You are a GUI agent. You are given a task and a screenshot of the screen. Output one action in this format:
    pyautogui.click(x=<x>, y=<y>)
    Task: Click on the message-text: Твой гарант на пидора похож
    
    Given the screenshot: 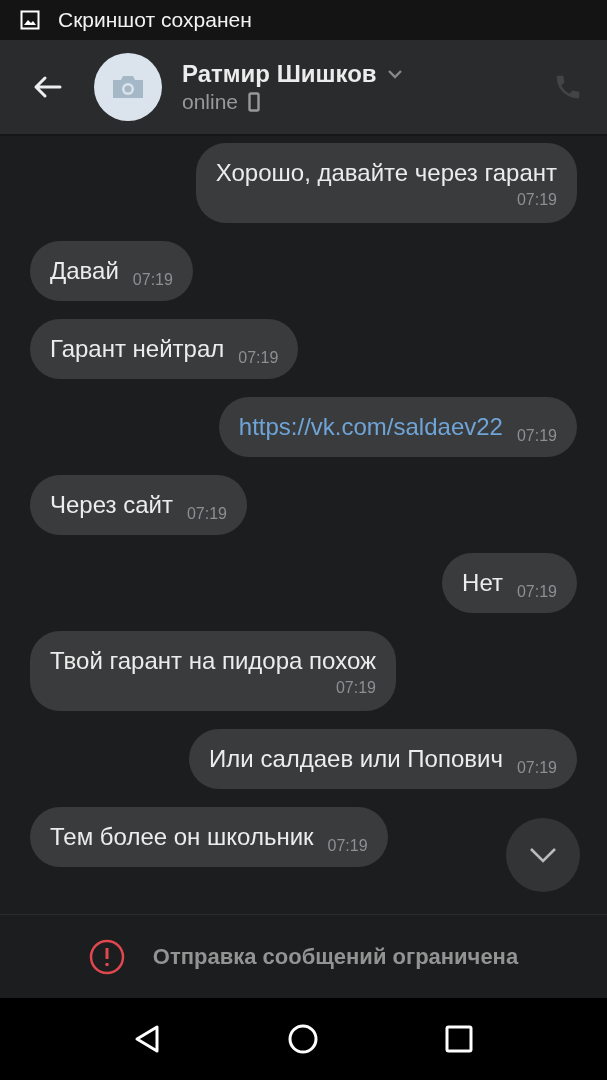 What is the action you would take?
    pyautogui.click(x=213, y=661)
    